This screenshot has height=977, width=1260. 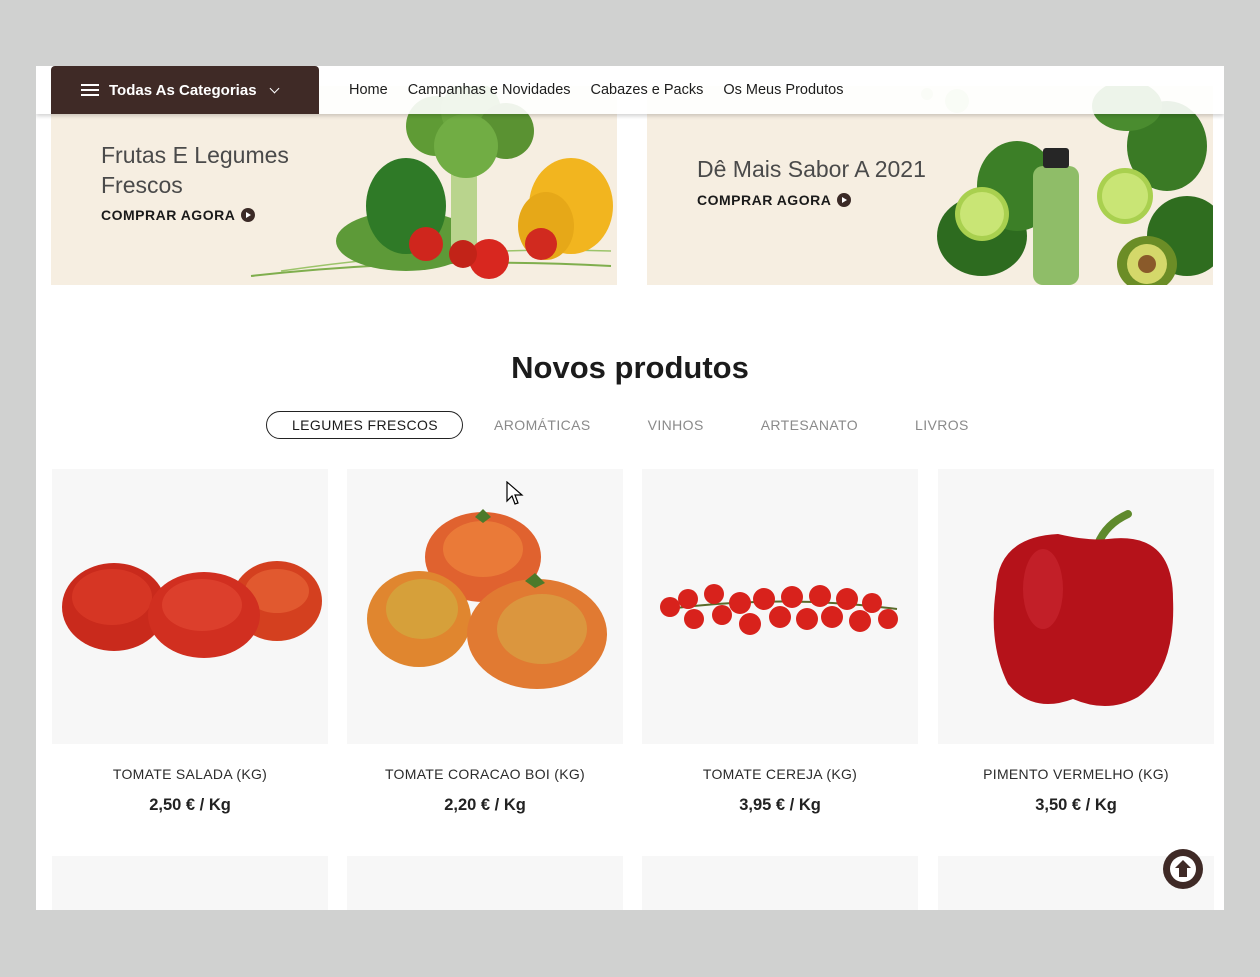 What do you see at coordinates (192, 609) in the screenshot?
I see `tomato-salad-image` at bounding box center [192, 609].